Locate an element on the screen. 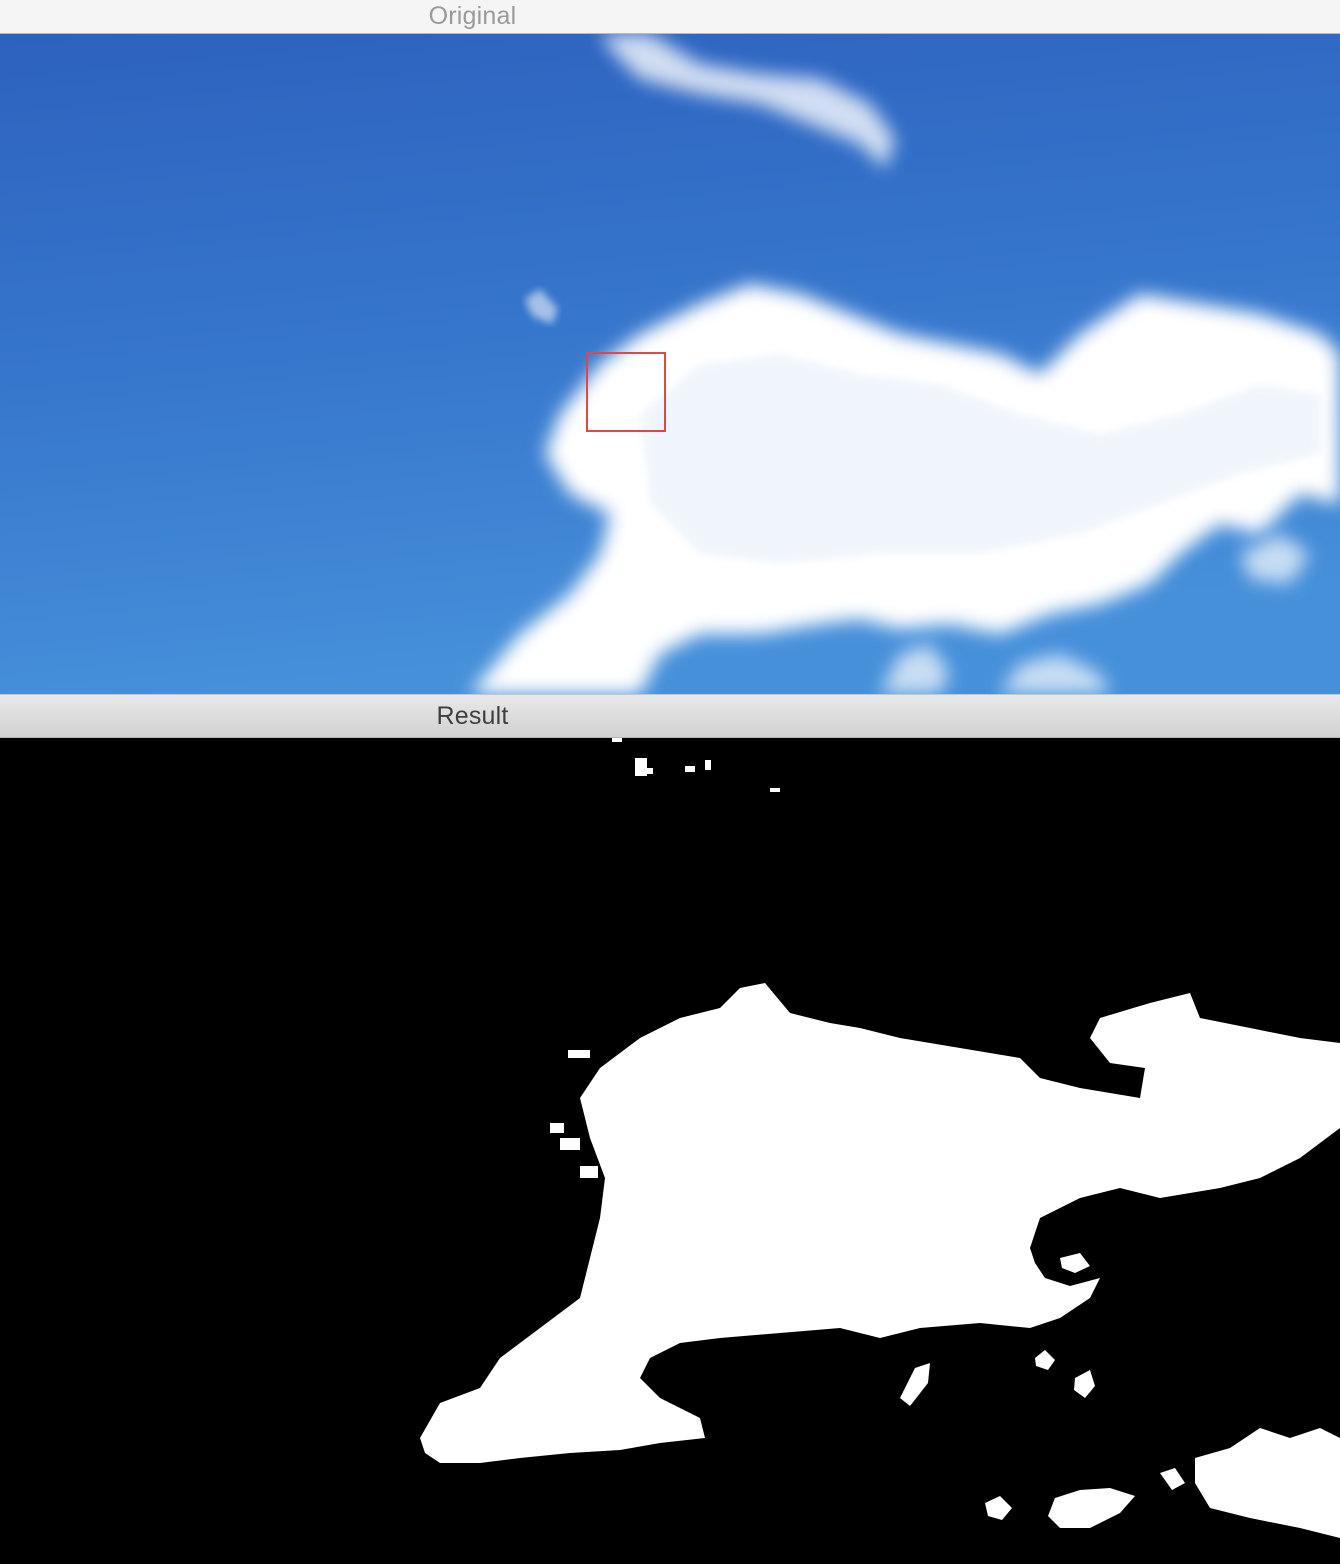 The height and width of the screenshot is (1564, 1340). result-window-title: Result is located at coordinates (472, 715).